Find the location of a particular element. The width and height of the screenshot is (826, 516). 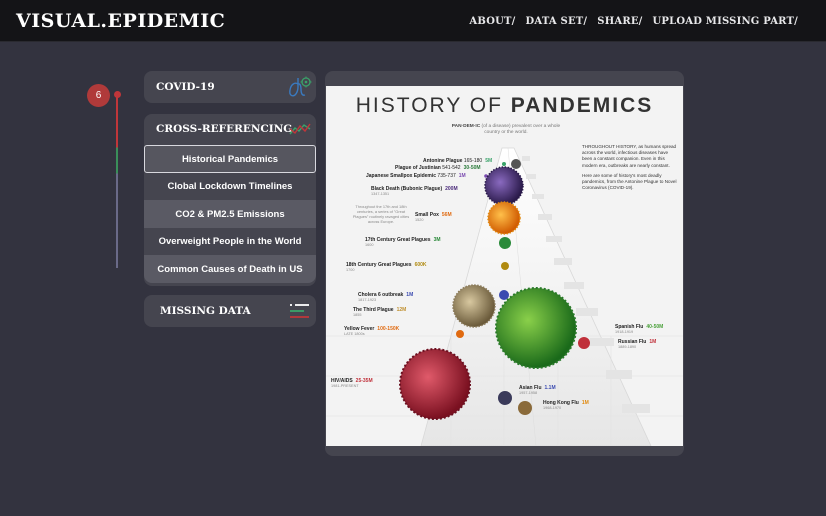

sidebar-item-common-causes-of-death: Common Causes of Death in US is located at coordinates (230, 269).